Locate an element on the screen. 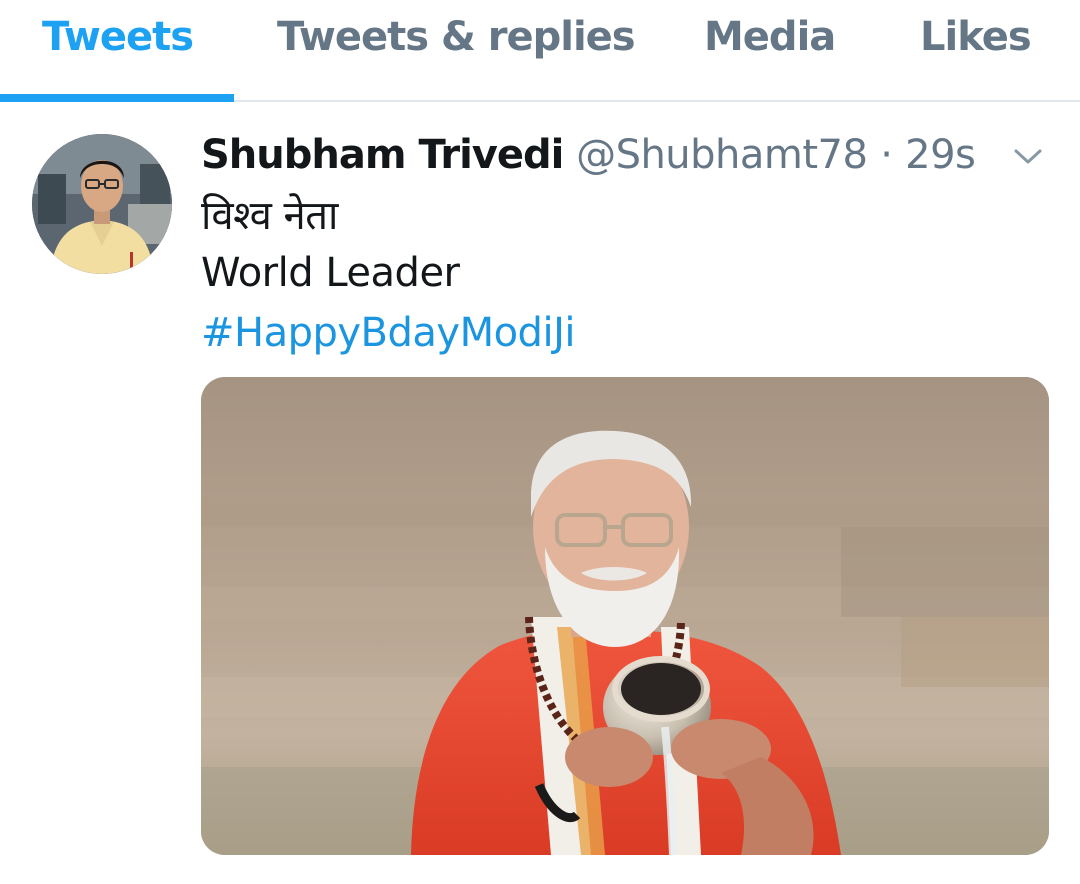 This screenshot has width=1080, height=884. tab-tweets: Tweets is located at coordinates (118, 37).